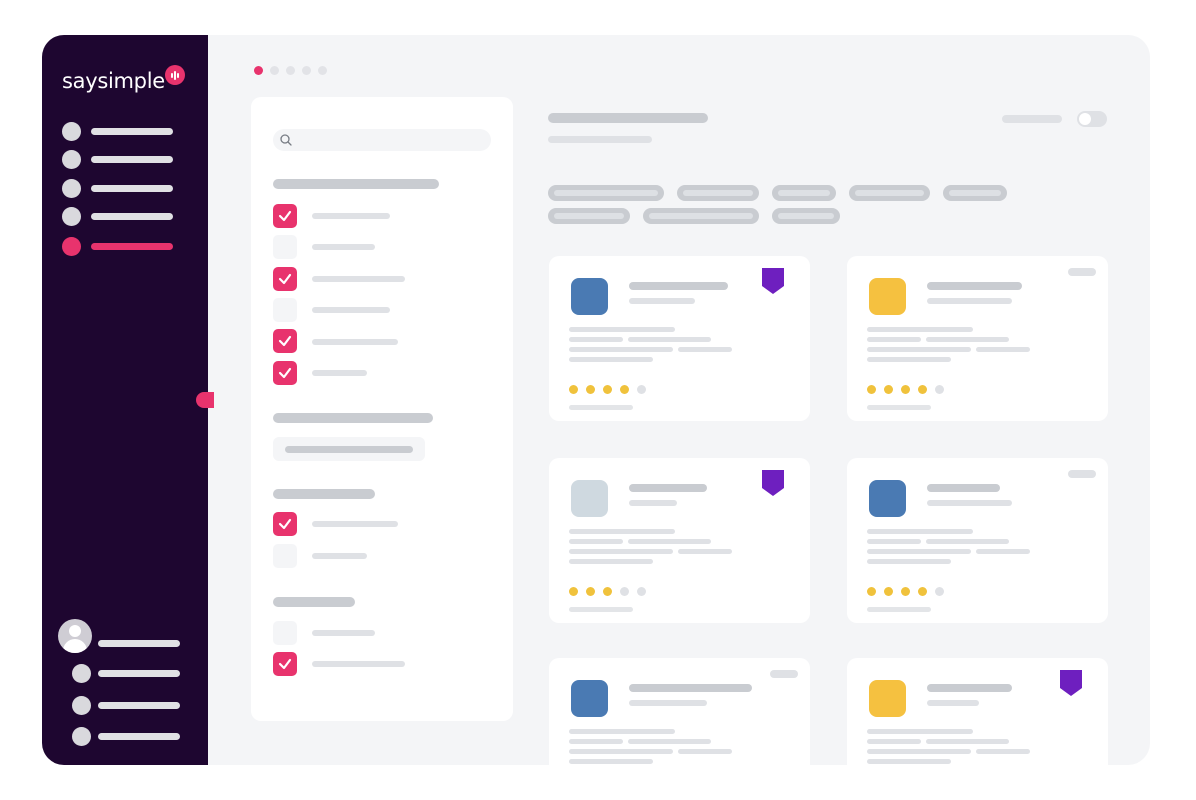  Describe the element at coordinates (139, 643) in the screenshot. I see `user-name` at that location.